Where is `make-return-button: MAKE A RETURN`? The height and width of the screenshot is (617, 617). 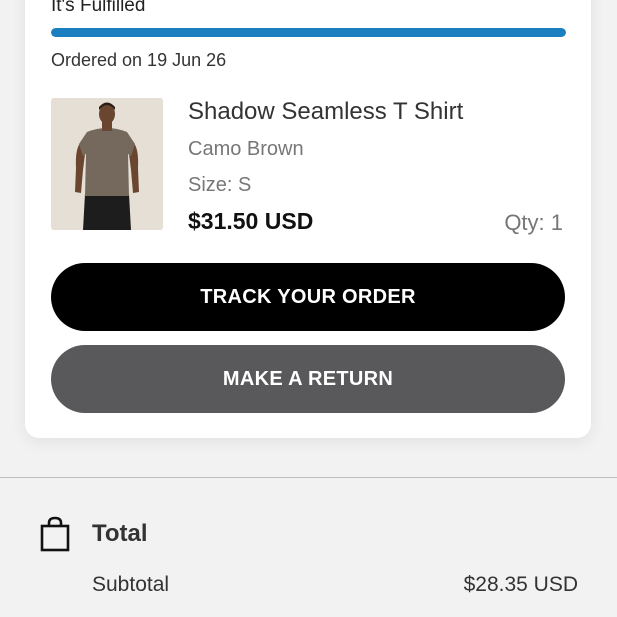
make-return-button: MAKE A RETURN is located at coordinates (308, 379).